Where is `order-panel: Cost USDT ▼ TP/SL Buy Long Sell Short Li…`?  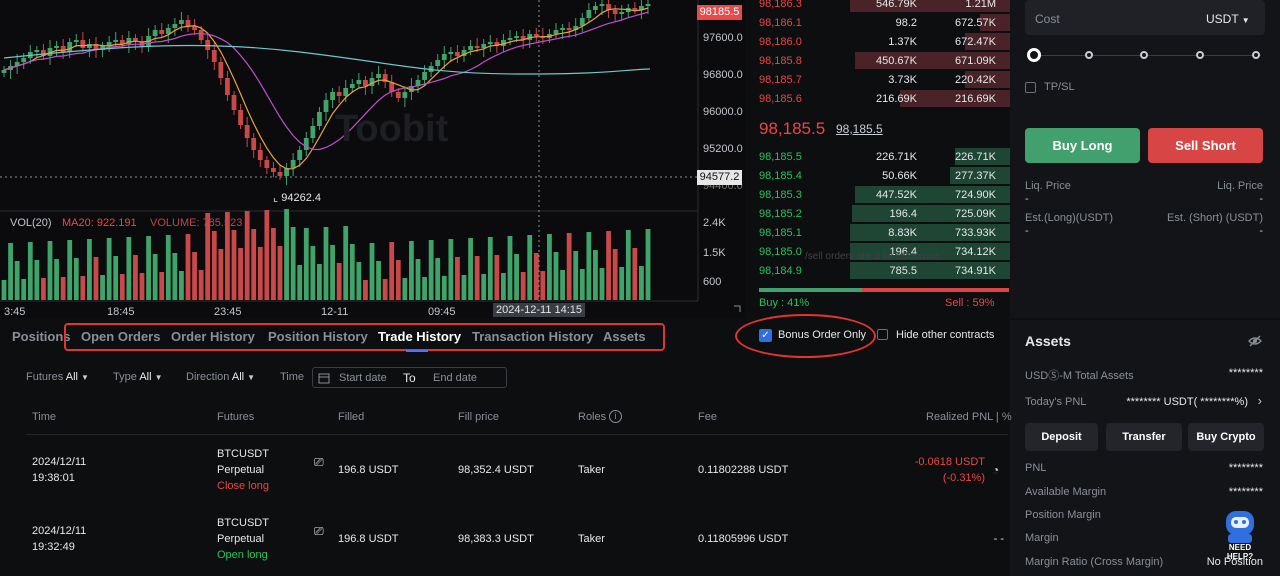
order-panel: Cost USDT ▼ TP/SL Buy Long Sell Short Li… is located at coordinates (1145, 159).